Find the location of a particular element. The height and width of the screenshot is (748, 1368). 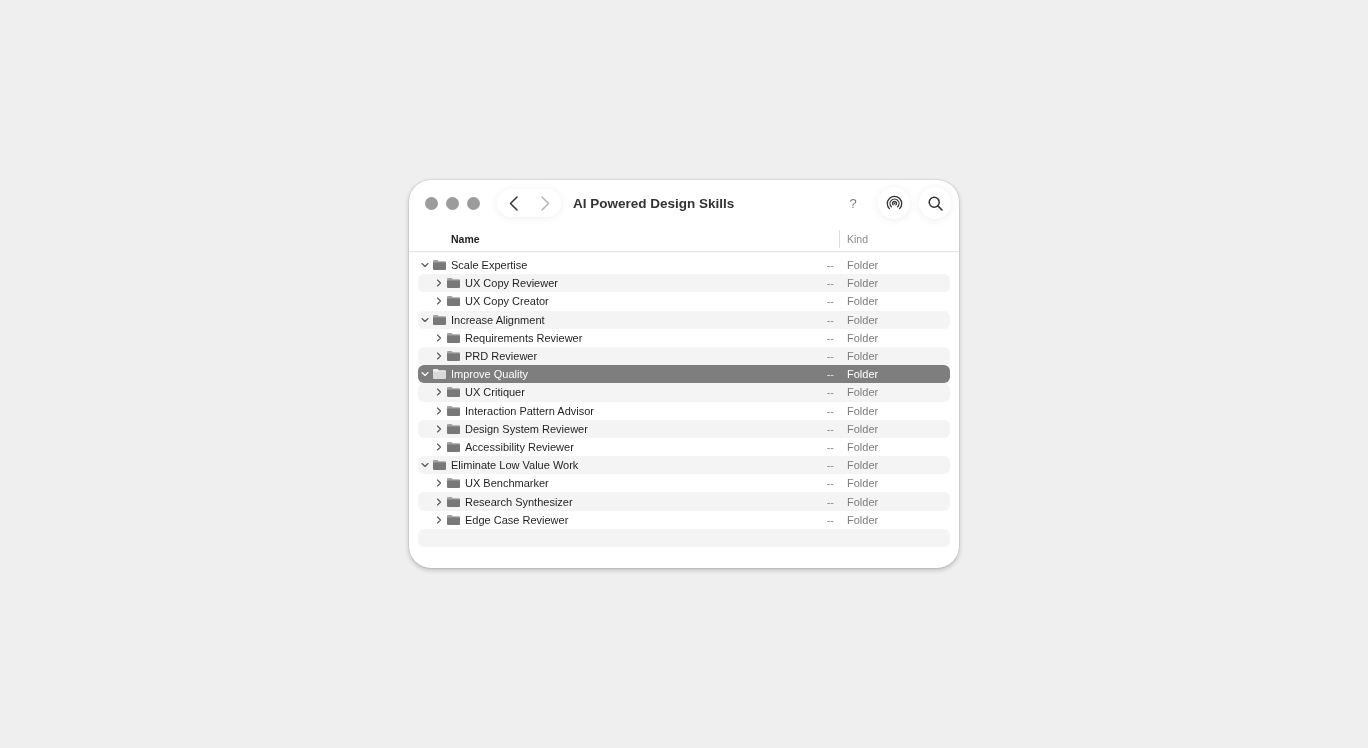

window-title: AI Powered Design Skills is located at coordinates (654, 203).